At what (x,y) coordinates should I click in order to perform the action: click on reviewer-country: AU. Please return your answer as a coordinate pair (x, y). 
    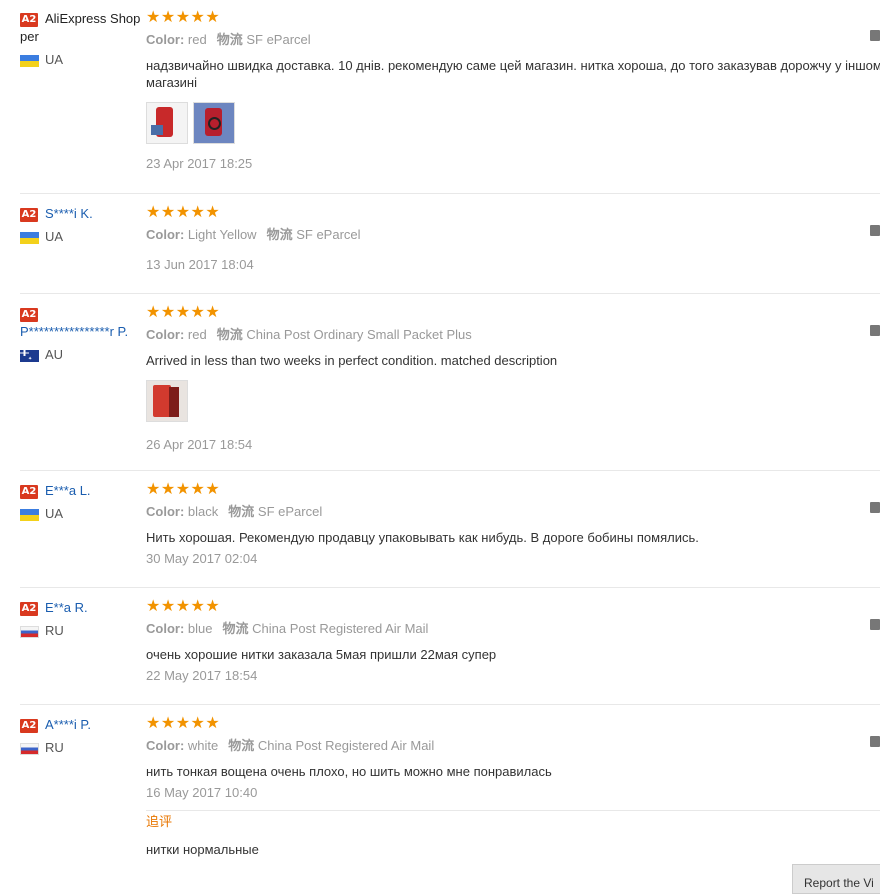
    Looking at the image, I should click on (83, 355).